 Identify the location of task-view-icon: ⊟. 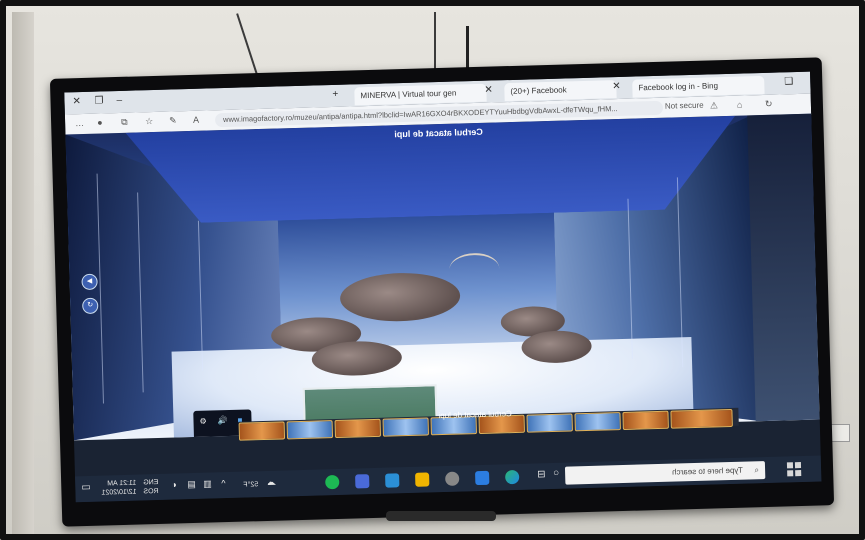
(541, 474).